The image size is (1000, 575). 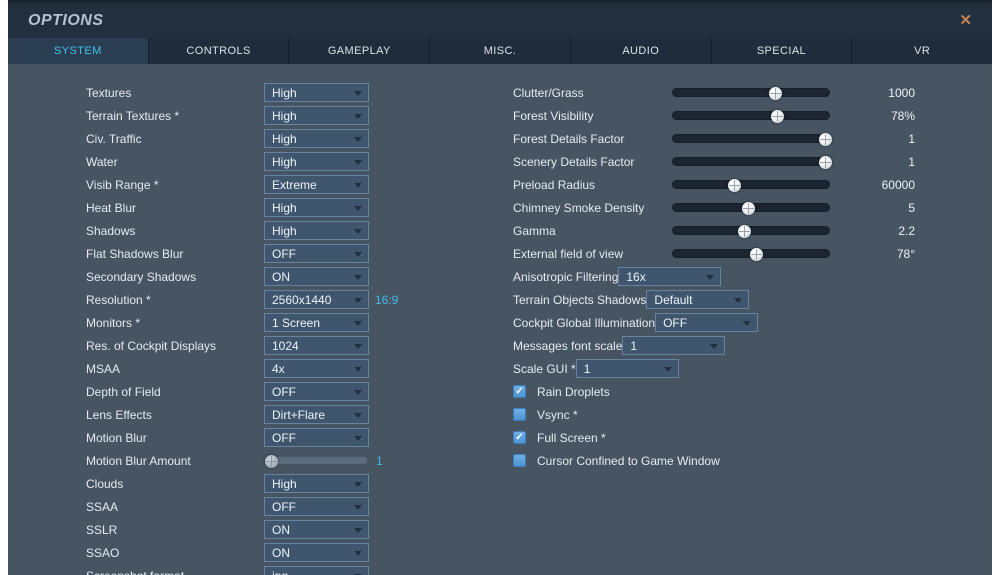 I want to click on dropdown: 1024, so click(x=316, y=345).